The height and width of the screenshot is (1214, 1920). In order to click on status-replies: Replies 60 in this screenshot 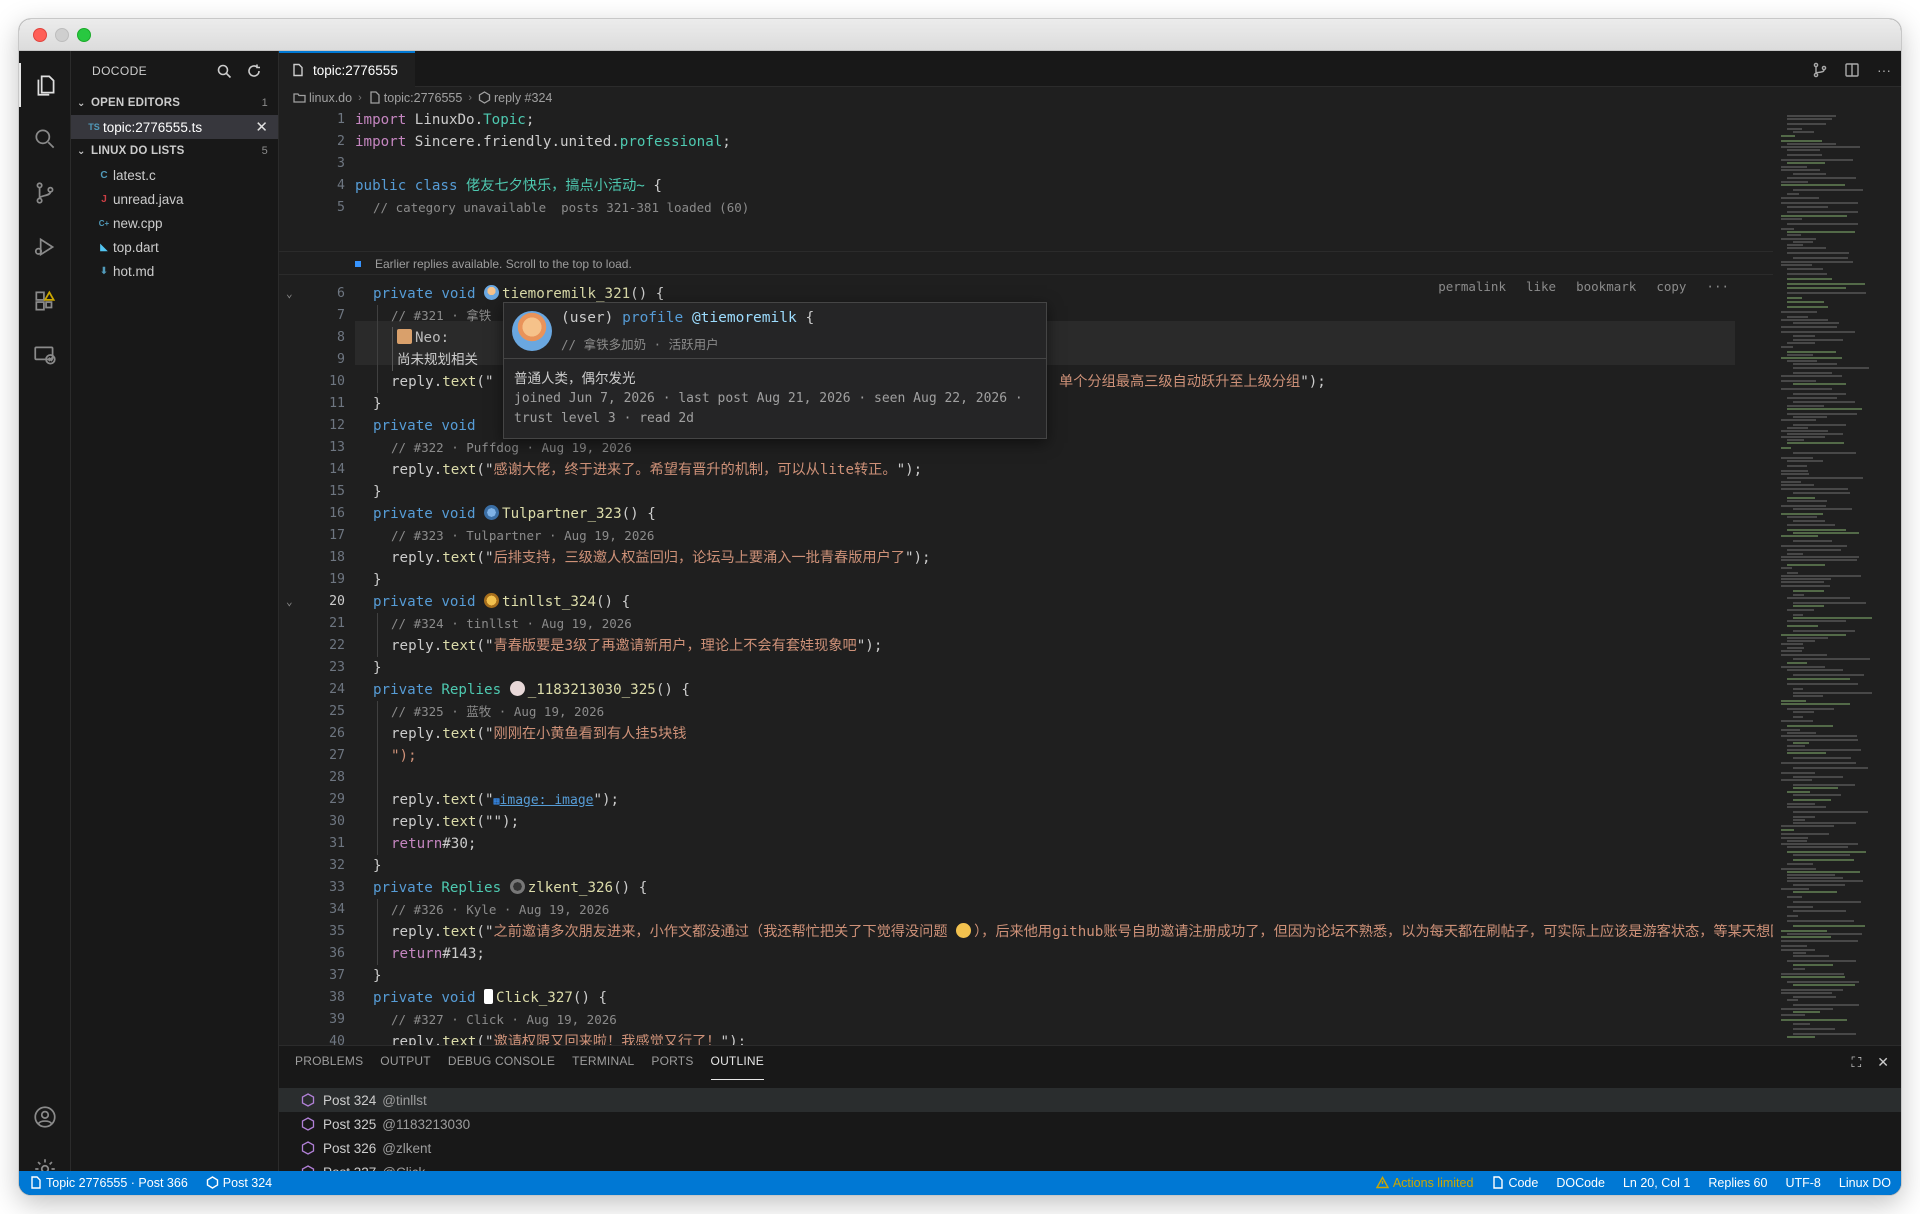, I will do `click(1737, 1183)`.